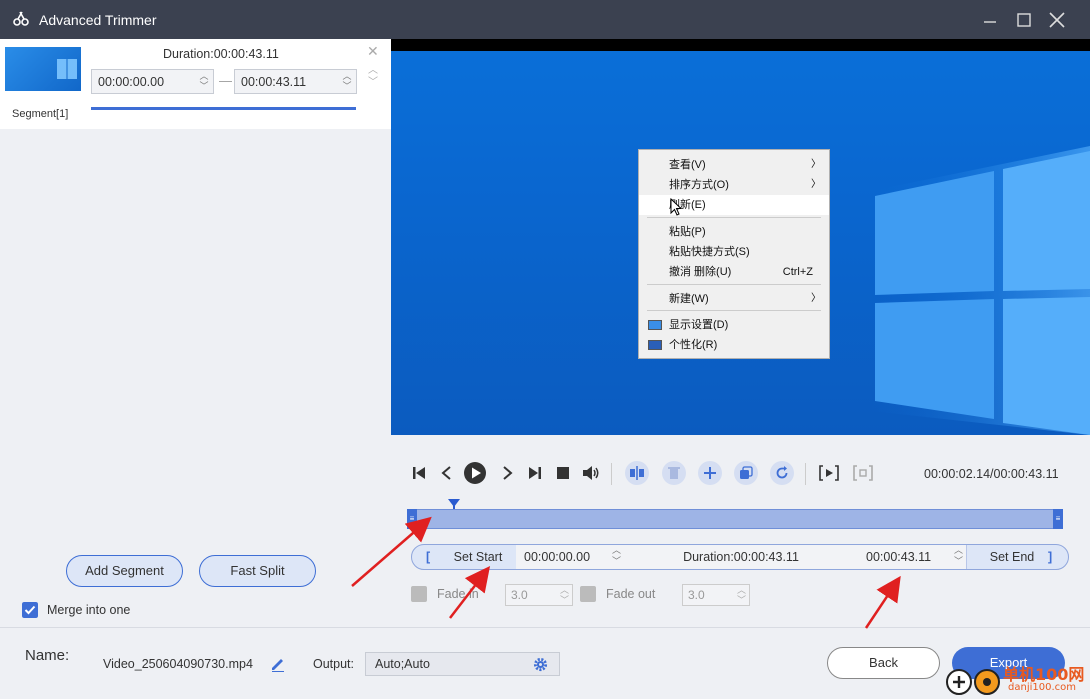 The height and width of the screenshot is (699, 1090). I want to click on back-button: Back, so click(883, 663).